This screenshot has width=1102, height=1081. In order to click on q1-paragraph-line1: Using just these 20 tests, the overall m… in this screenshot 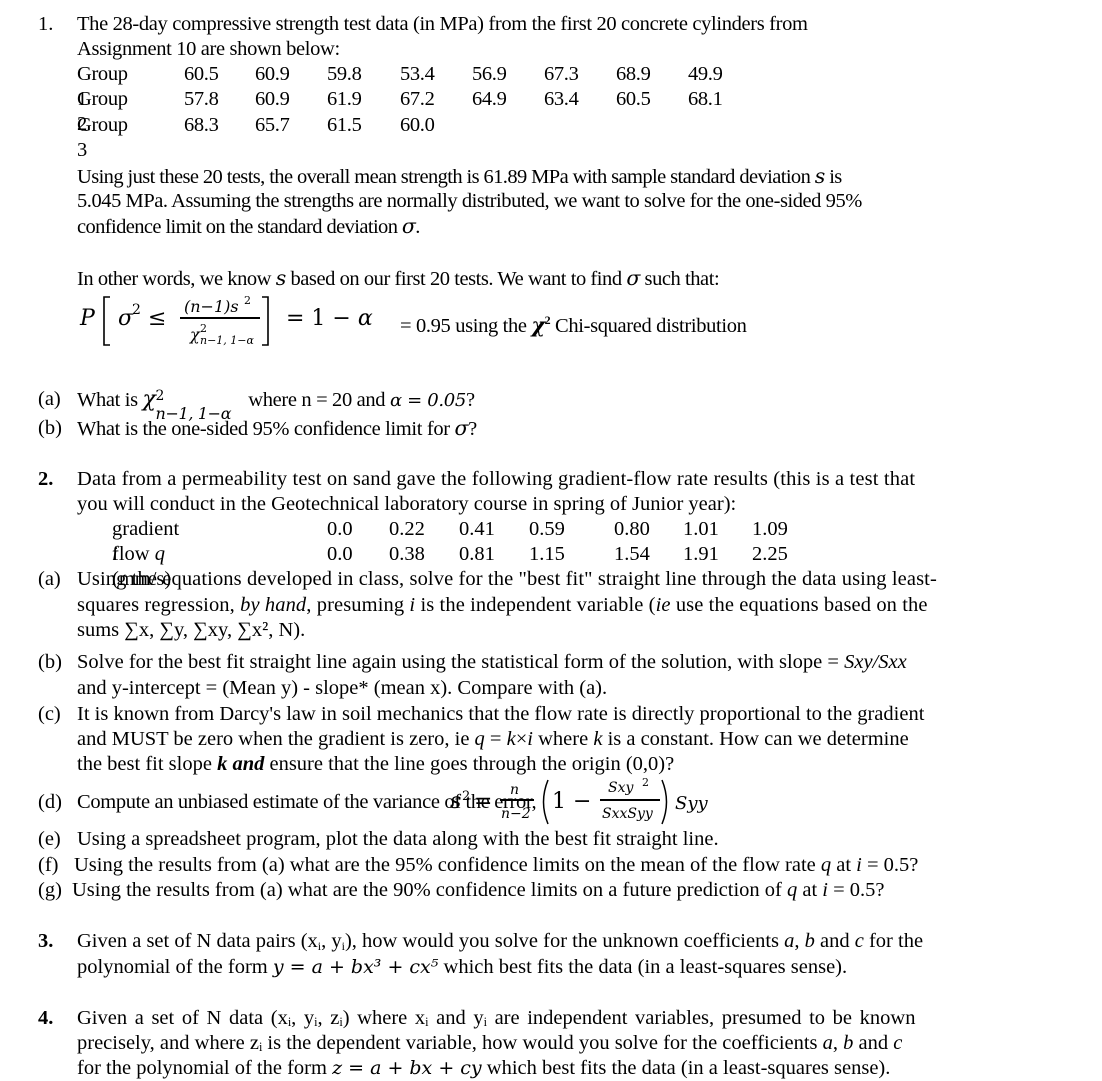, I will do `click(459, 177)`.